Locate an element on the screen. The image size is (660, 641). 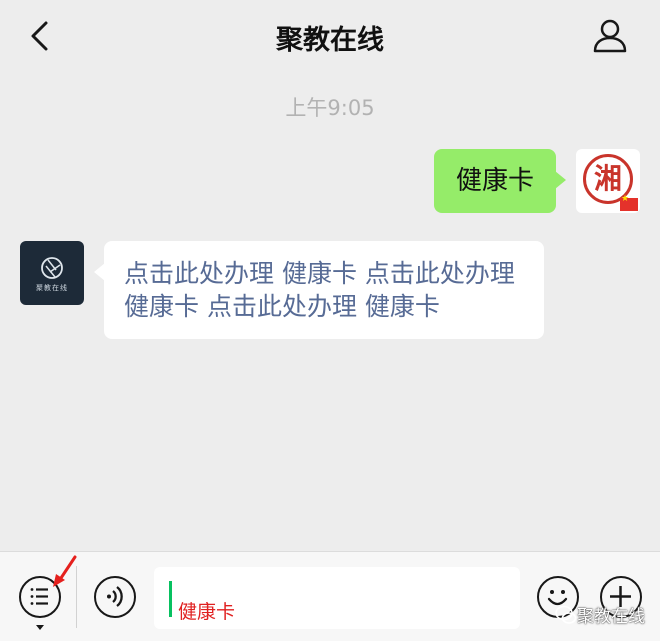
message-input: 健康卡 is located at coordinates (337, 598).